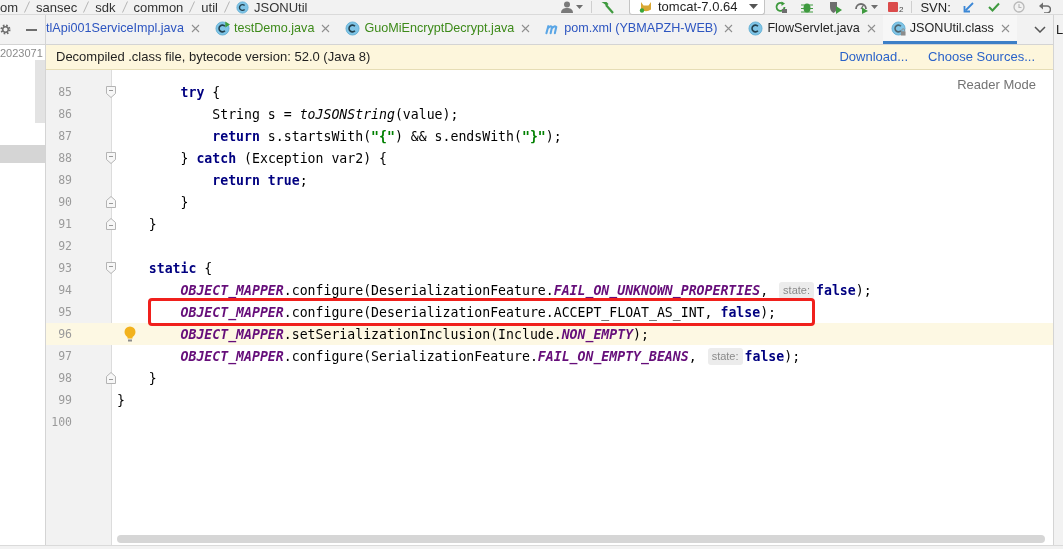  What do you see at coordinates (57, 7) in the screenshot?
I see `breadcrumb-item: sansec` at bounding box center [57, 7].